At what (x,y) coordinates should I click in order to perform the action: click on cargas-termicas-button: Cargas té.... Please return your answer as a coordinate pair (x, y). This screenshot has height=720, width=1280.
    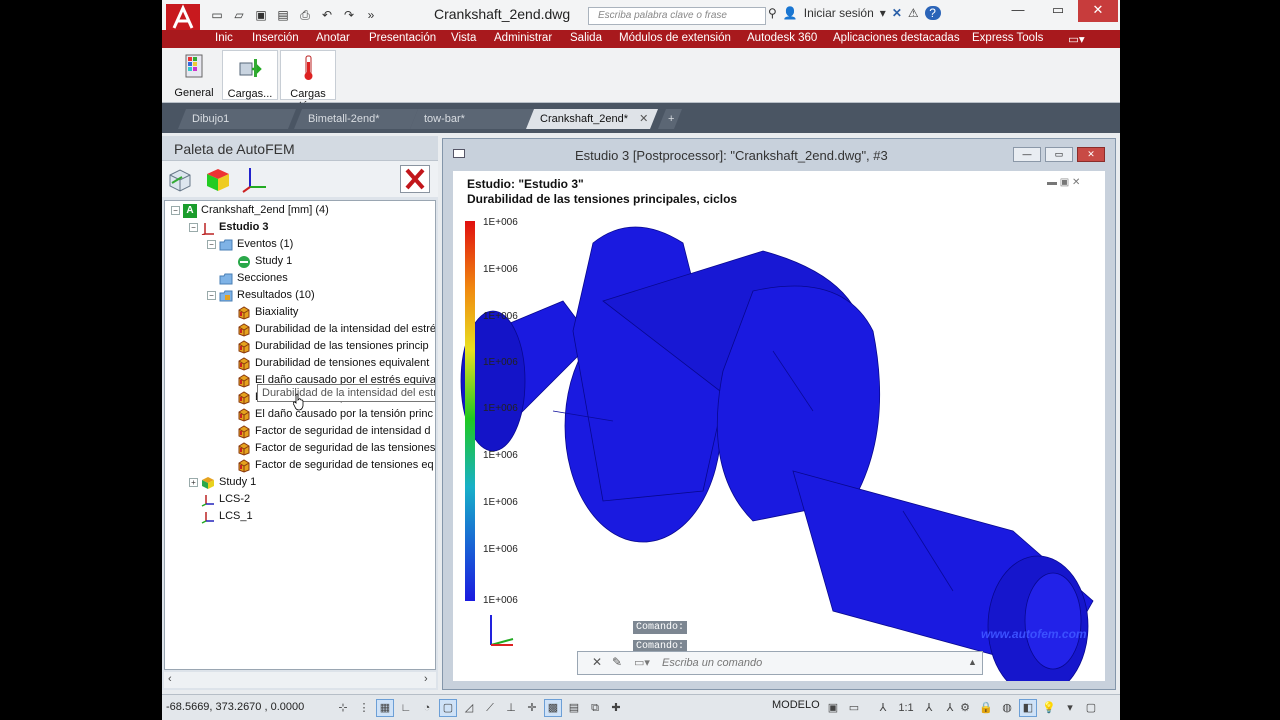
    Looking at the image, I should click on (308, 81).